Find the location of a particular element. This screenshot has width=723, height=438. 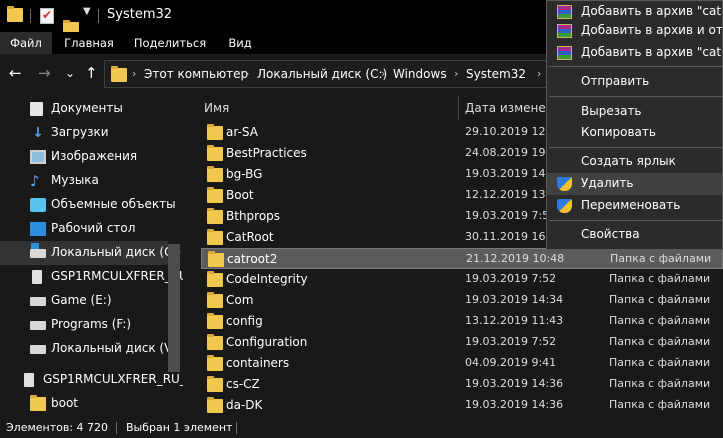

nav-item-label: Локальный диск (V:) is located at coordinates (116, 348).